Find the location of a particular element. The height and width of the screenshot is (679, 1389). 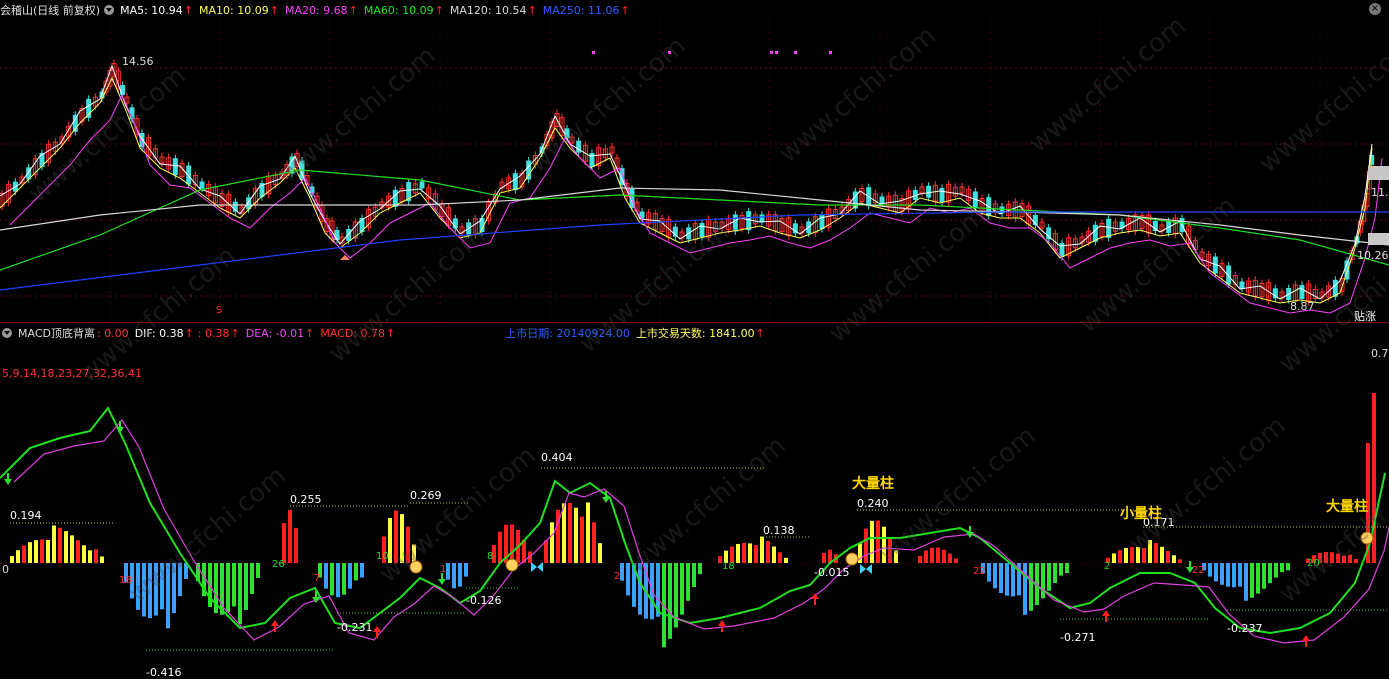

big-volume-label: 大量柱 is located at coordinates (1347, 507).